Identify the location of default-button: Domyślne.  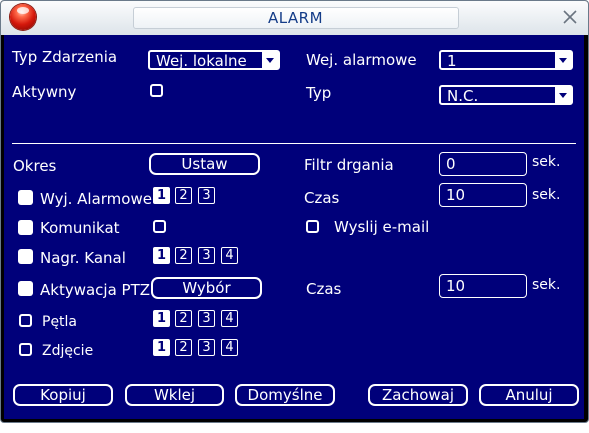
(285, 395).